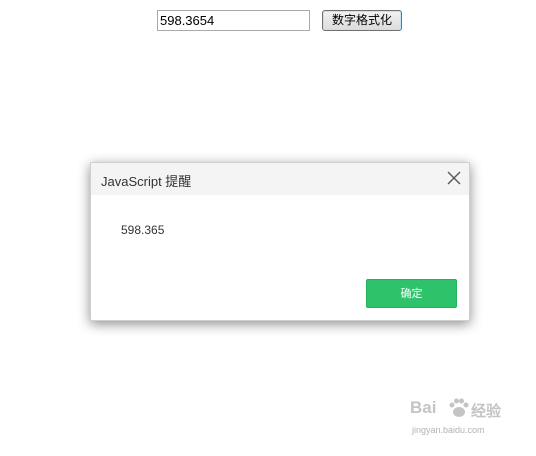  Describe the element at coordinates (146, 181) in the screenshot. I see `dialog-title: JavaScript 提醒` at that location.